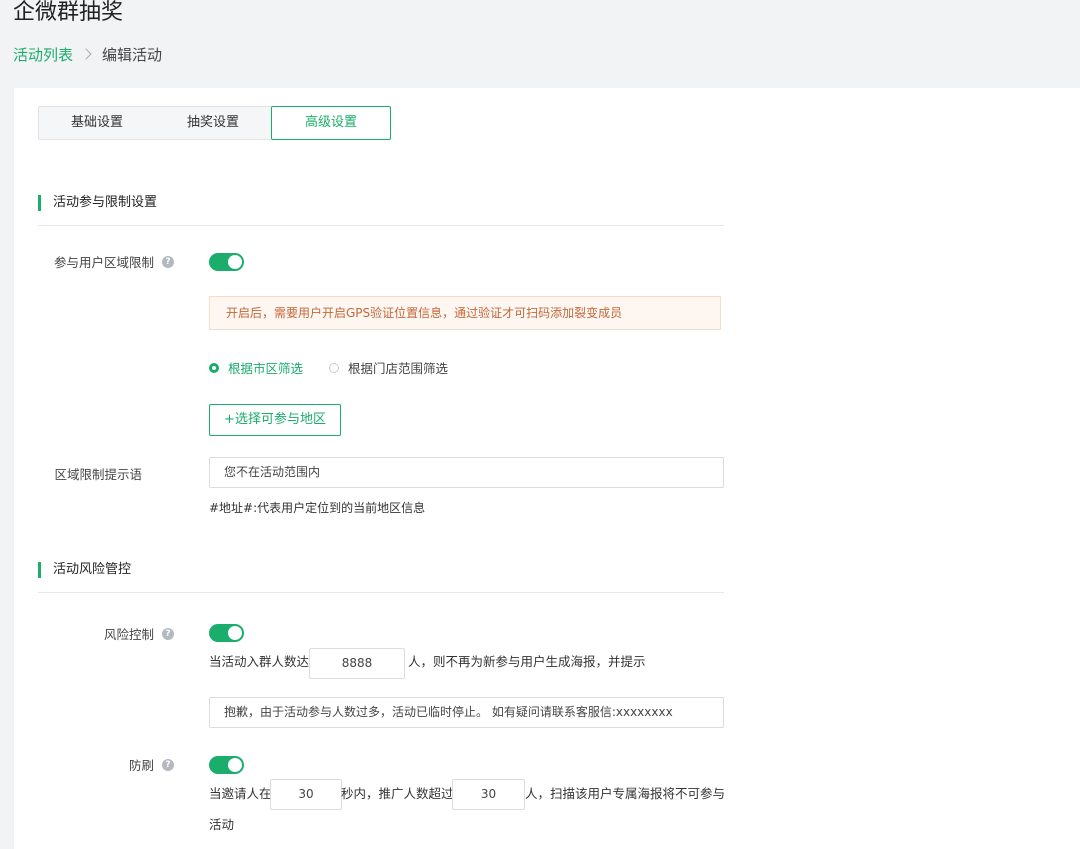  What do you see at coordinates (103, 262) in the screenshot?
I see `region-limit-label-text: 参与用户区域限制` at bounding box center [103, 262].